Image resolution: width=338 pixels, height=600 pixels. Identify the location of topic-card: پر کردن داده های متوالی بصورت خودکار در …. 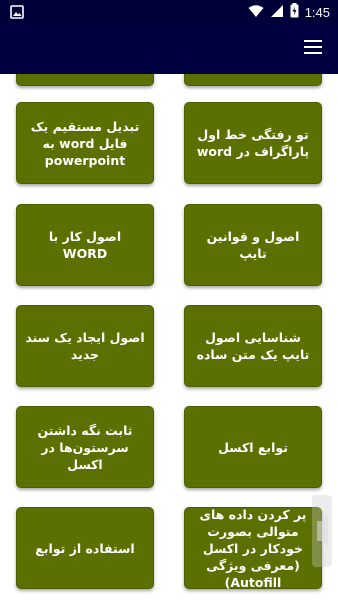
(253, 548).